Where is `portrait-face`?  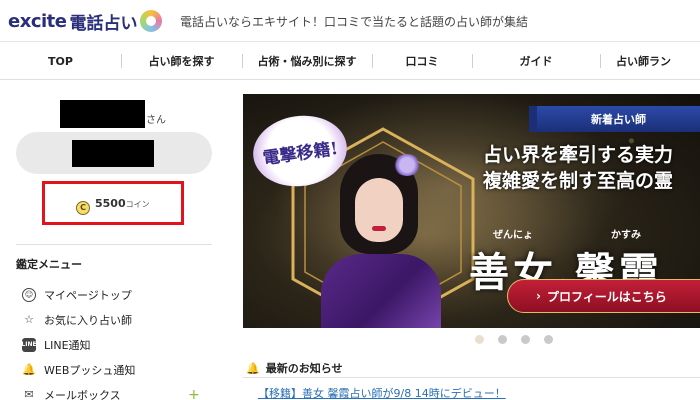 portrait-face is located at coordinates (379, 210).